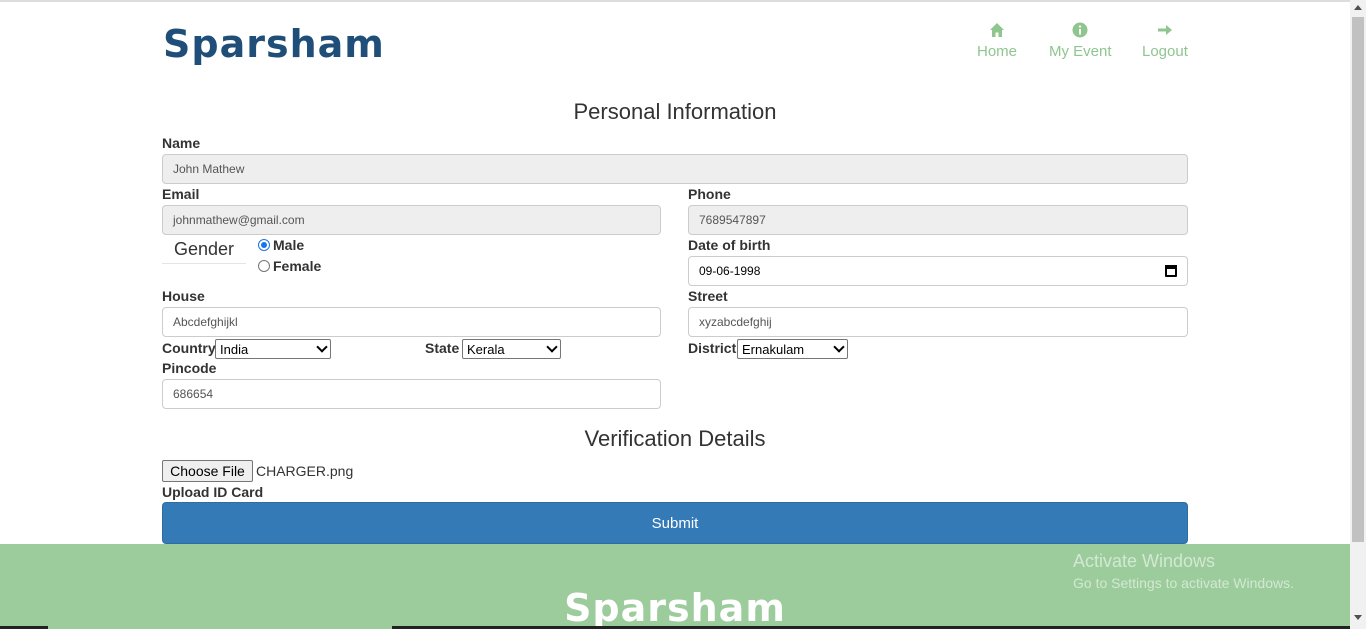 The width and height of the screenshot is (1366, 629). What do you see at coordinates (675, 607) in the screenshot?
I see `footer-brand: Sparsham` at bounding box center [675, 607].